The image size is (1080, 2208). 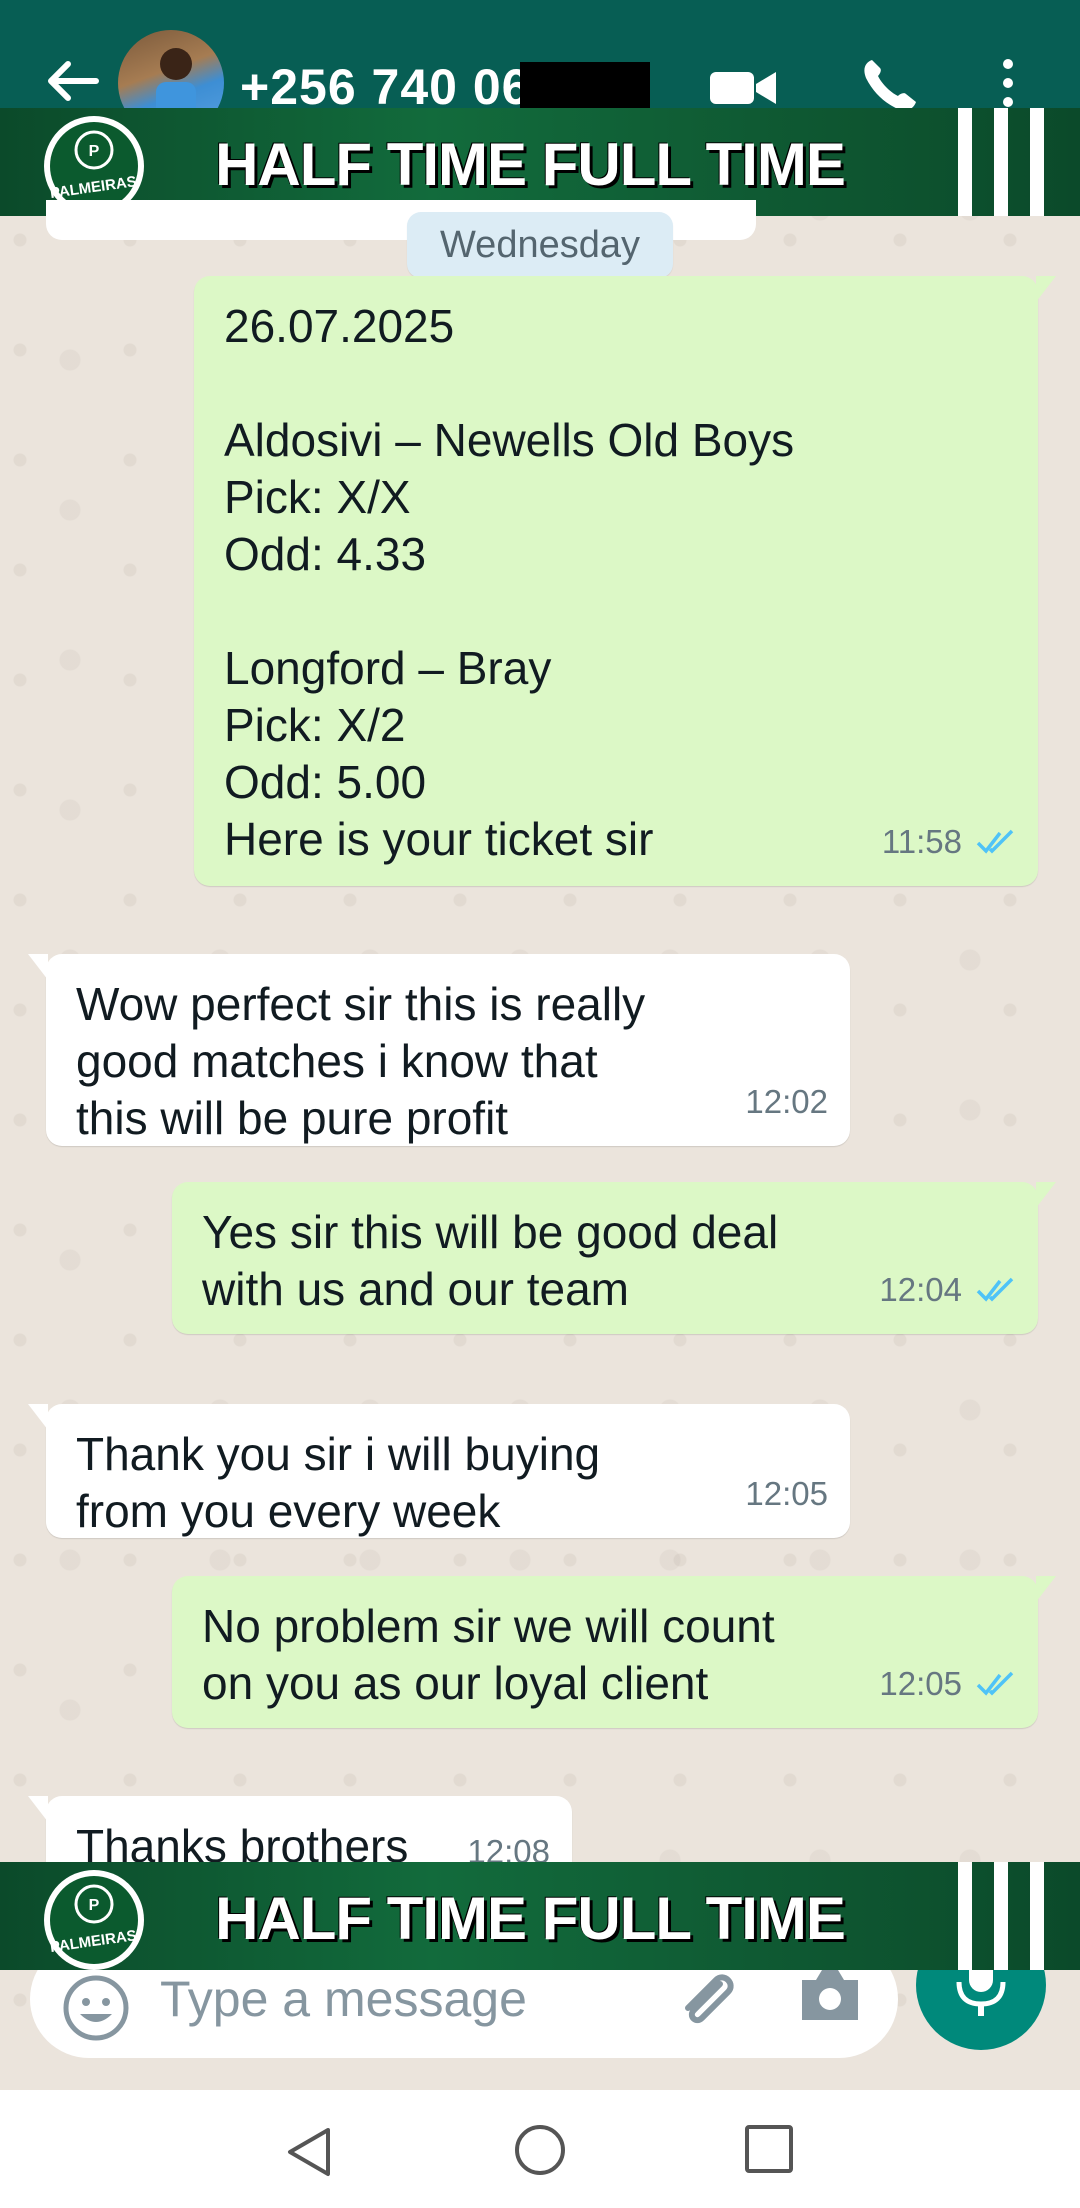 What do you see at coordinates (585, 85) in the screenshot?
I see `redaction-bar` at bounding box center [585, 85].